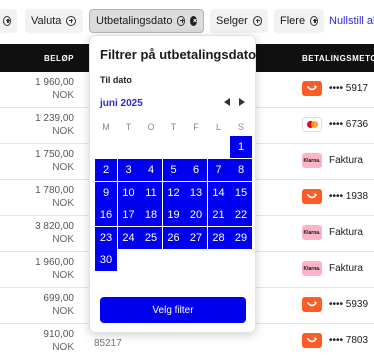  Describe the element at coordinates (173, 237) in the screenshot. I see `calendar-day: 26` at that location.